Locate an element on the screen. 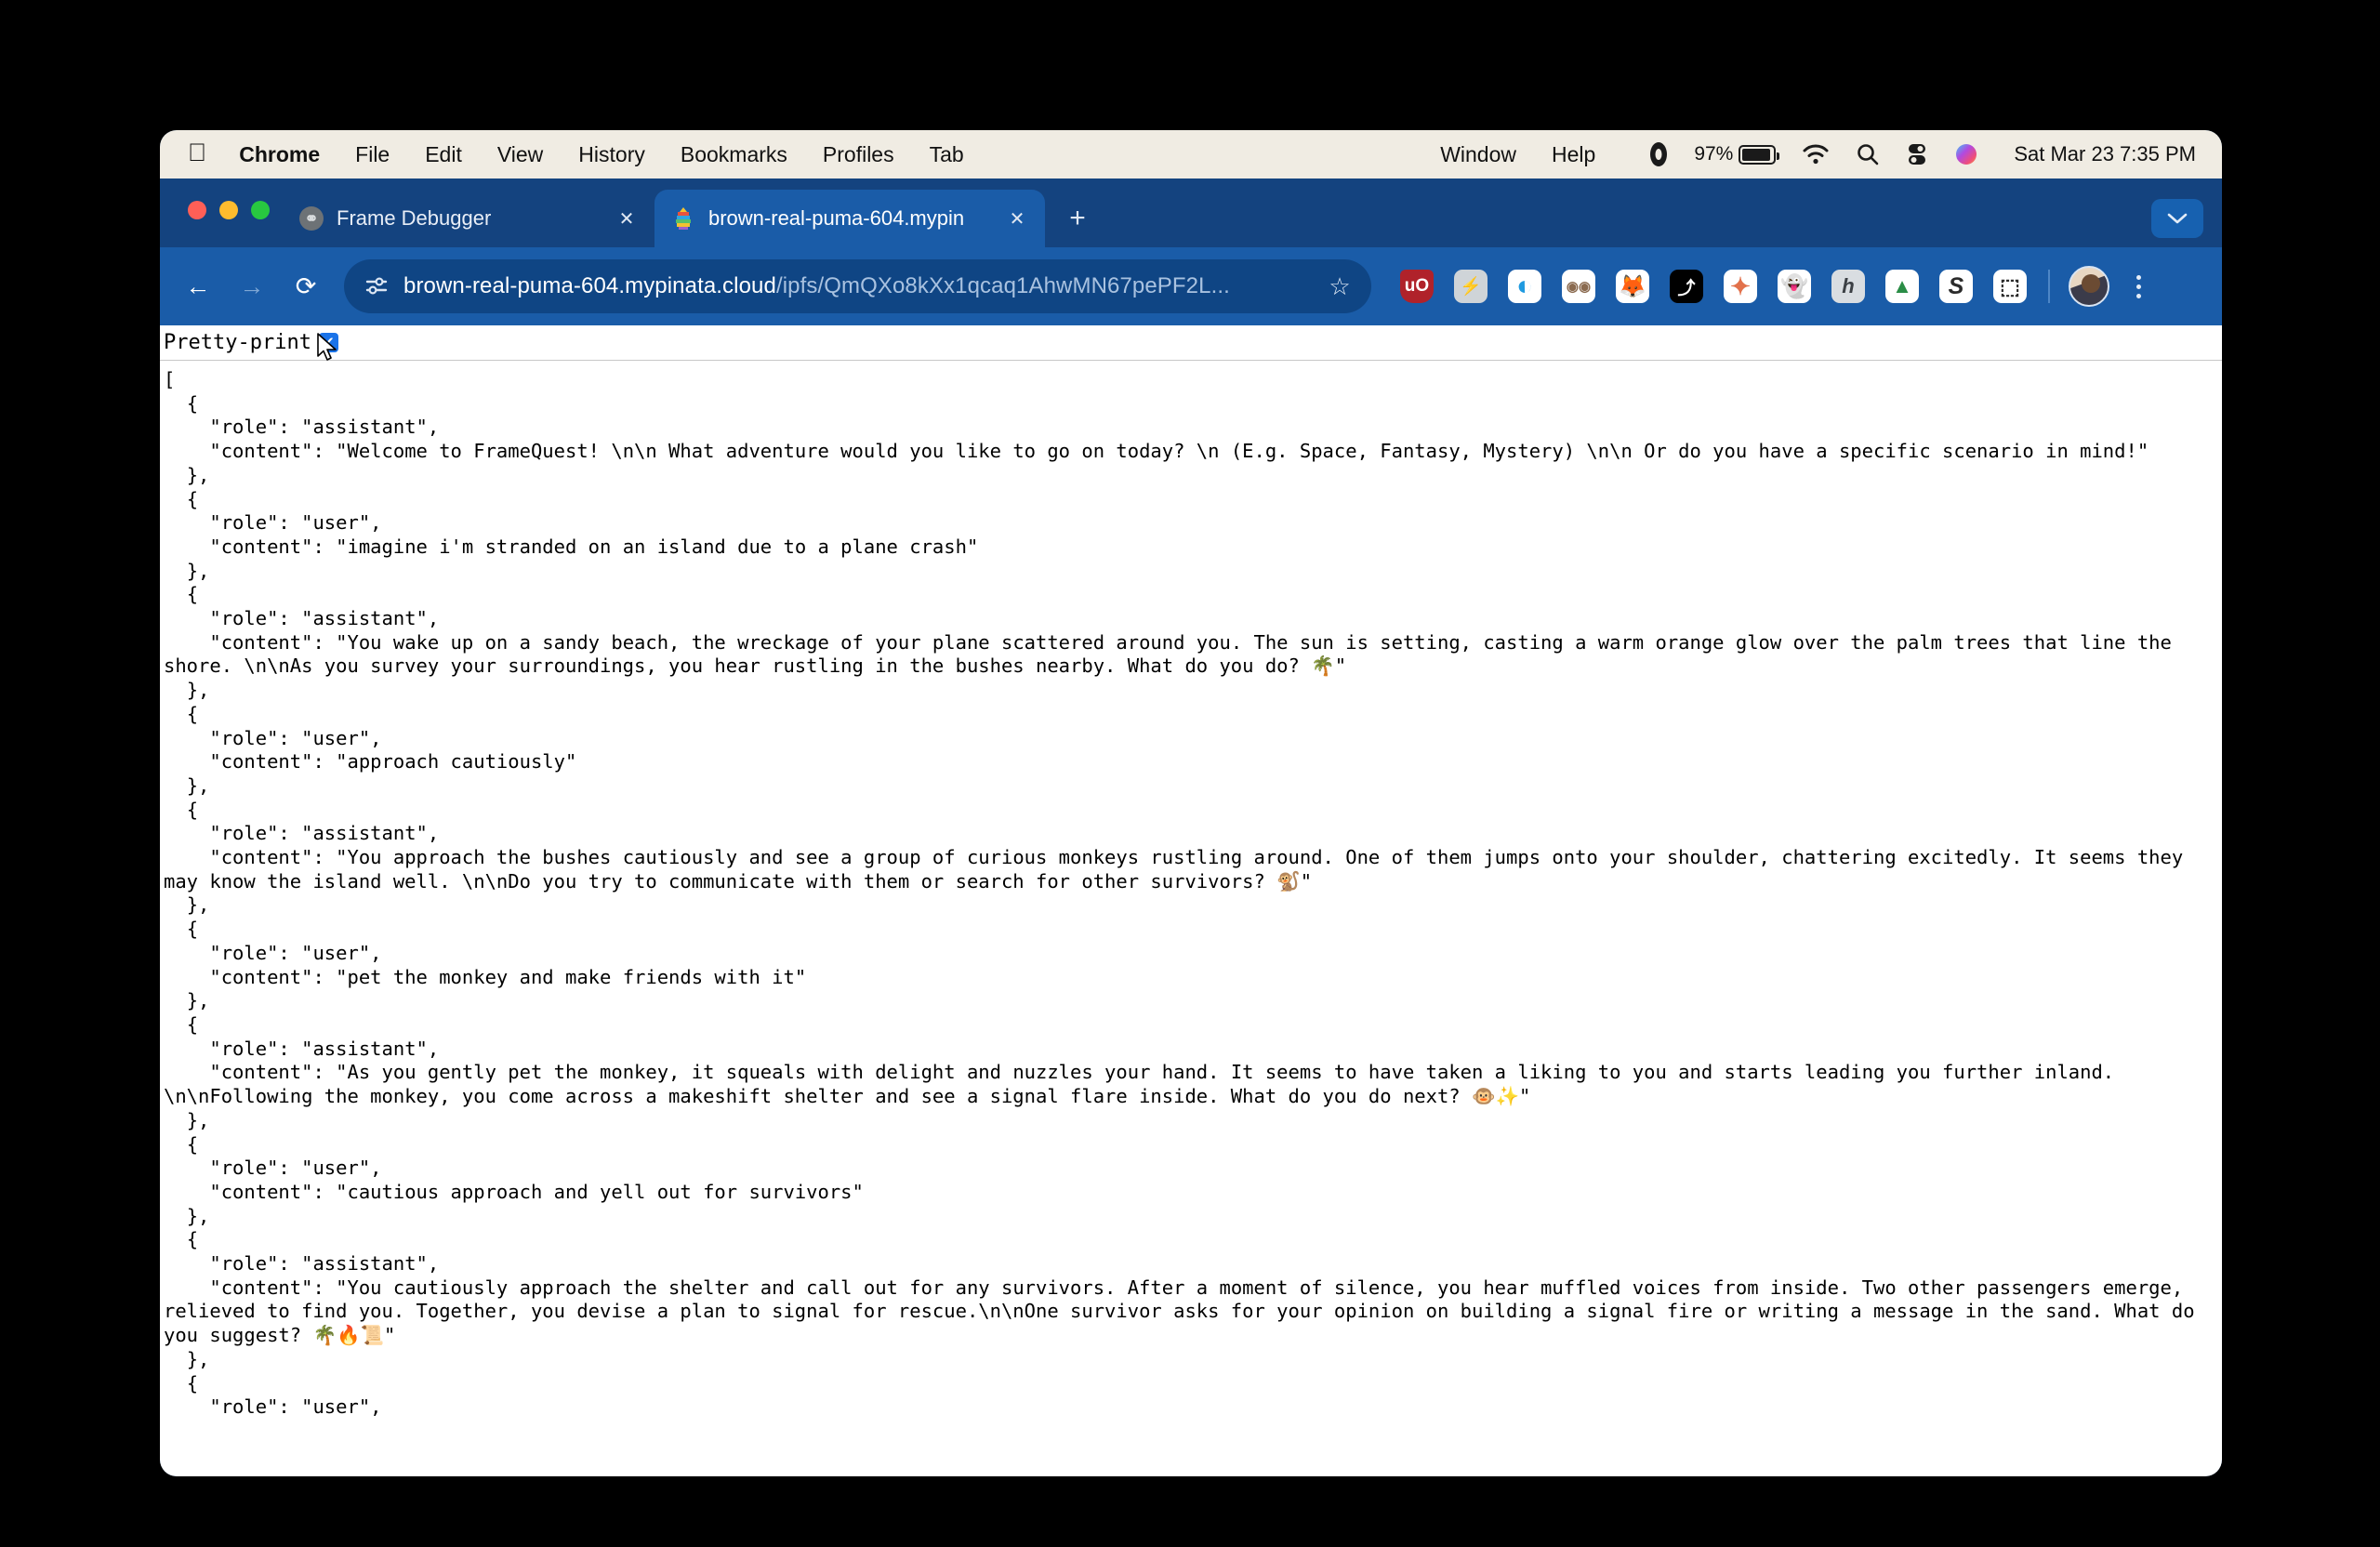  frame-debugger-favicon: ⚭ is located at coordinates (311, 218).